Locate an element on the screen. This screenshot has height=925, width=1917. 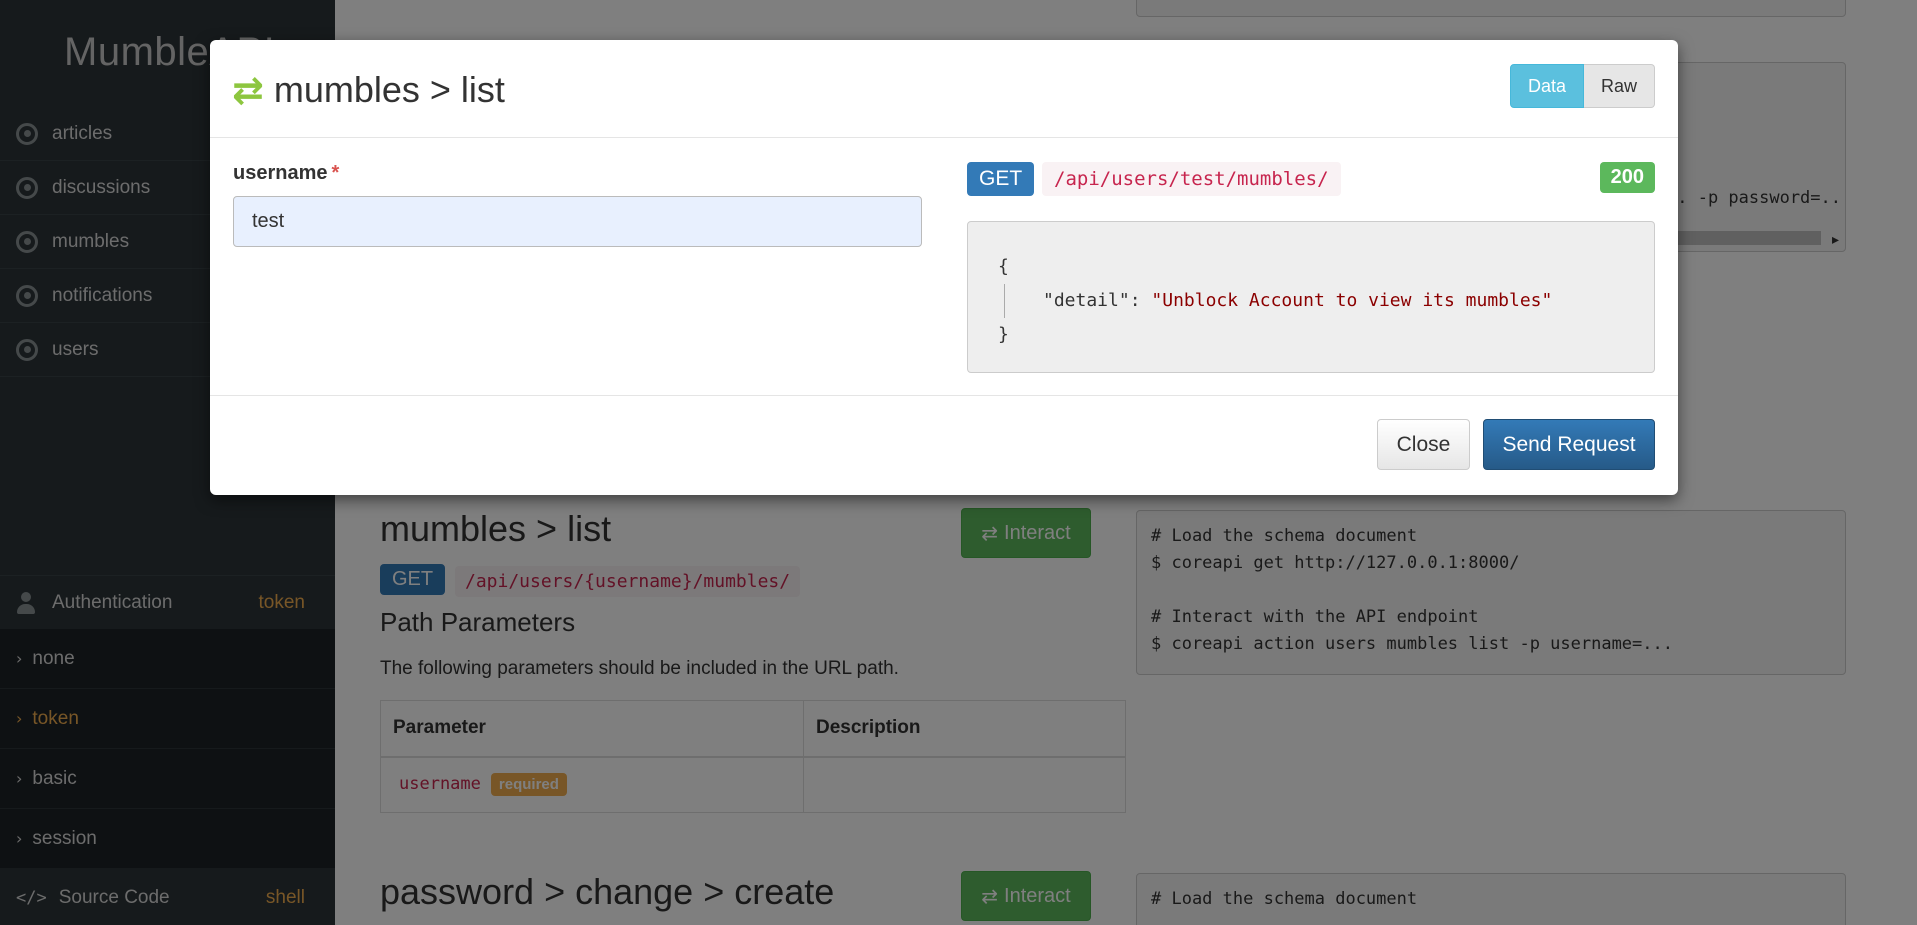
modal-title: ⇄ mumbles > list is located at coordinates (368, 90).